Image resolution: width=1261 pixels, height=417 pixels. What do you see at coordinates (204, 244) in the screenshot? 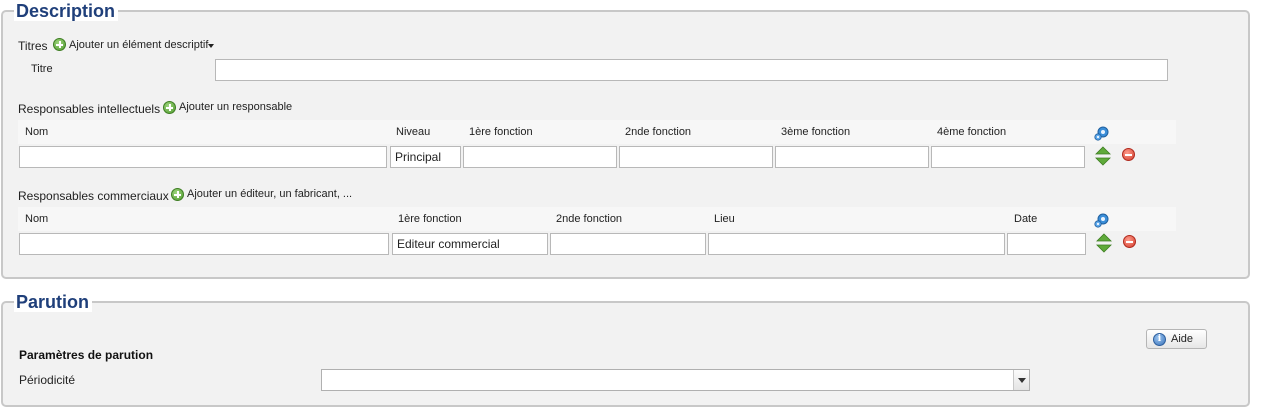
I see `comm-nom-input` at bounding box center [204, 244].